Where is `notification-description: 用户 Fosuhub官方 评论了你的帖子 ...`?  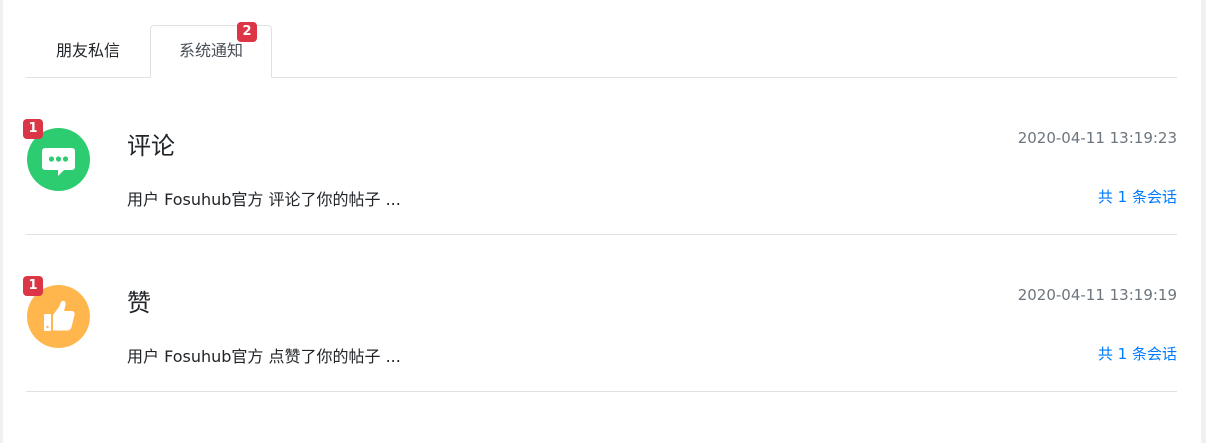
notification-description: 用户 Fosuhub官方 评论了你的帖子 ... is located at coordinates (264, 199).